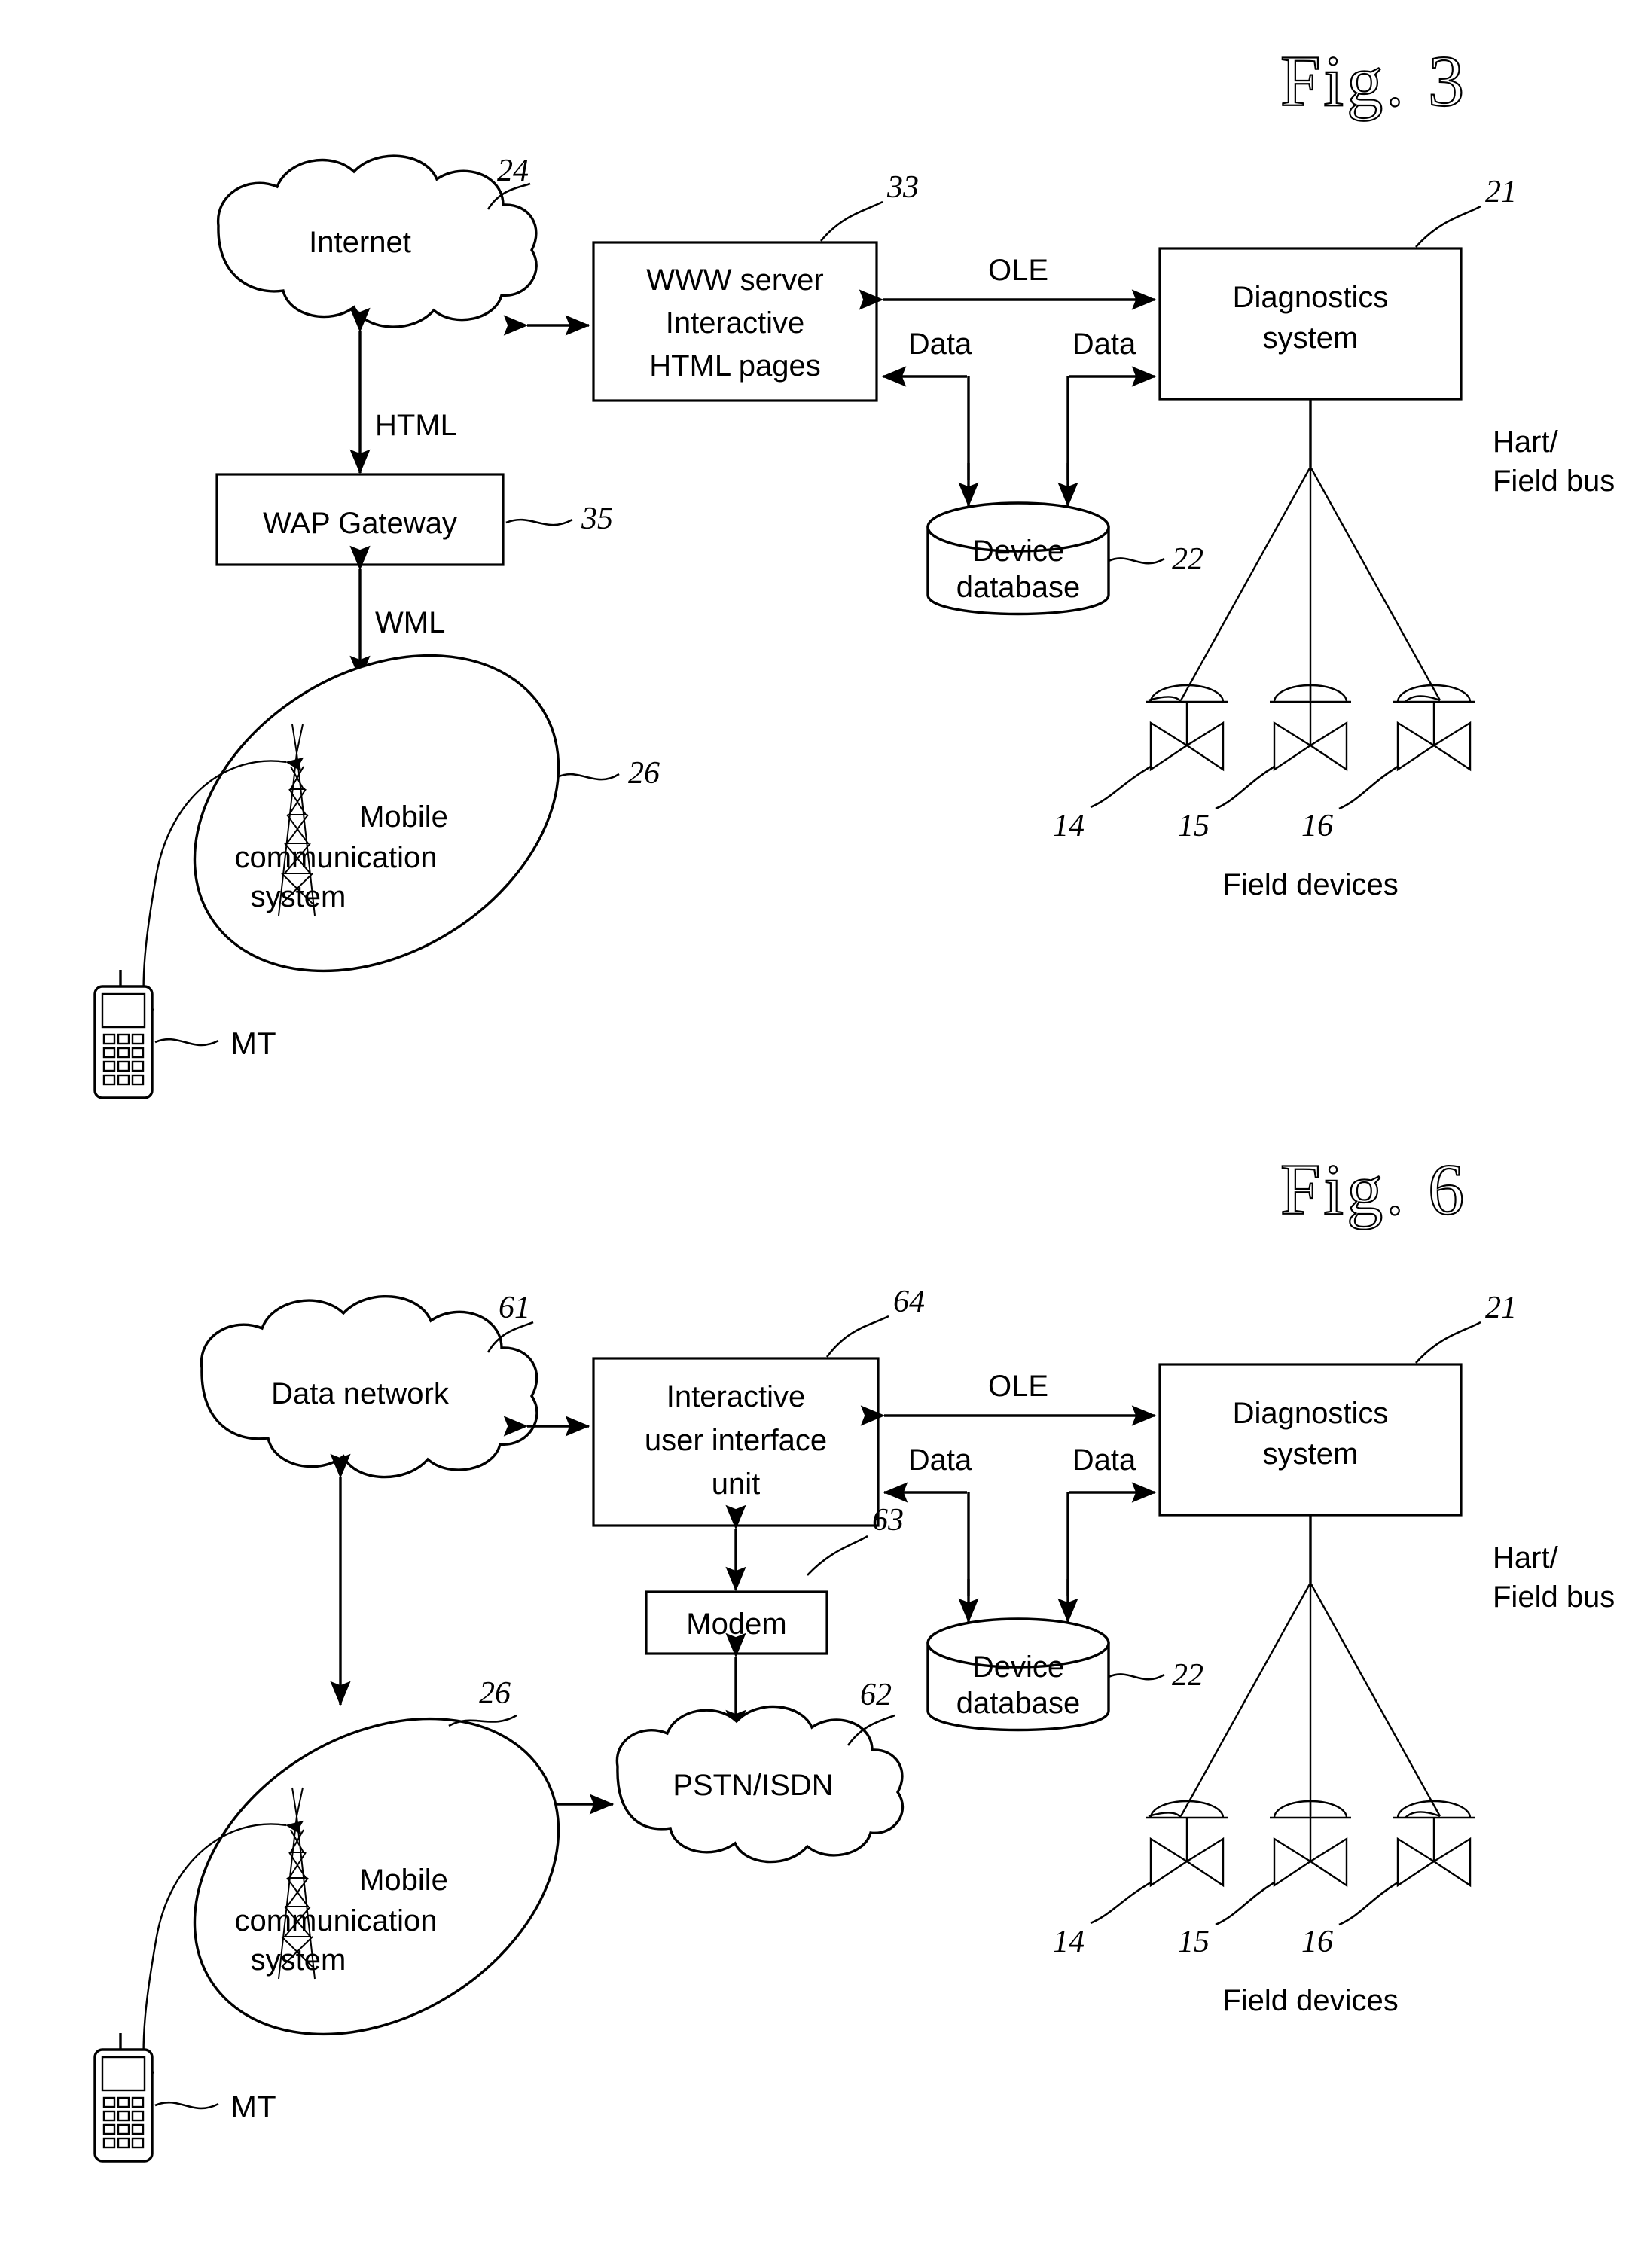  Describe the element at coordinates (539, 522) in the screenshot. I see `wap-gateway-ref-leader` at that location.